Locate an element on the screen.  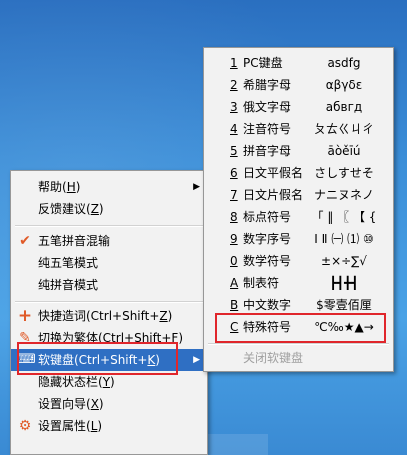
submenu-item-zhuyin: 4 注音符号 ㄆㄊㄍㄐㄔ is located at coordinates (298, 129).